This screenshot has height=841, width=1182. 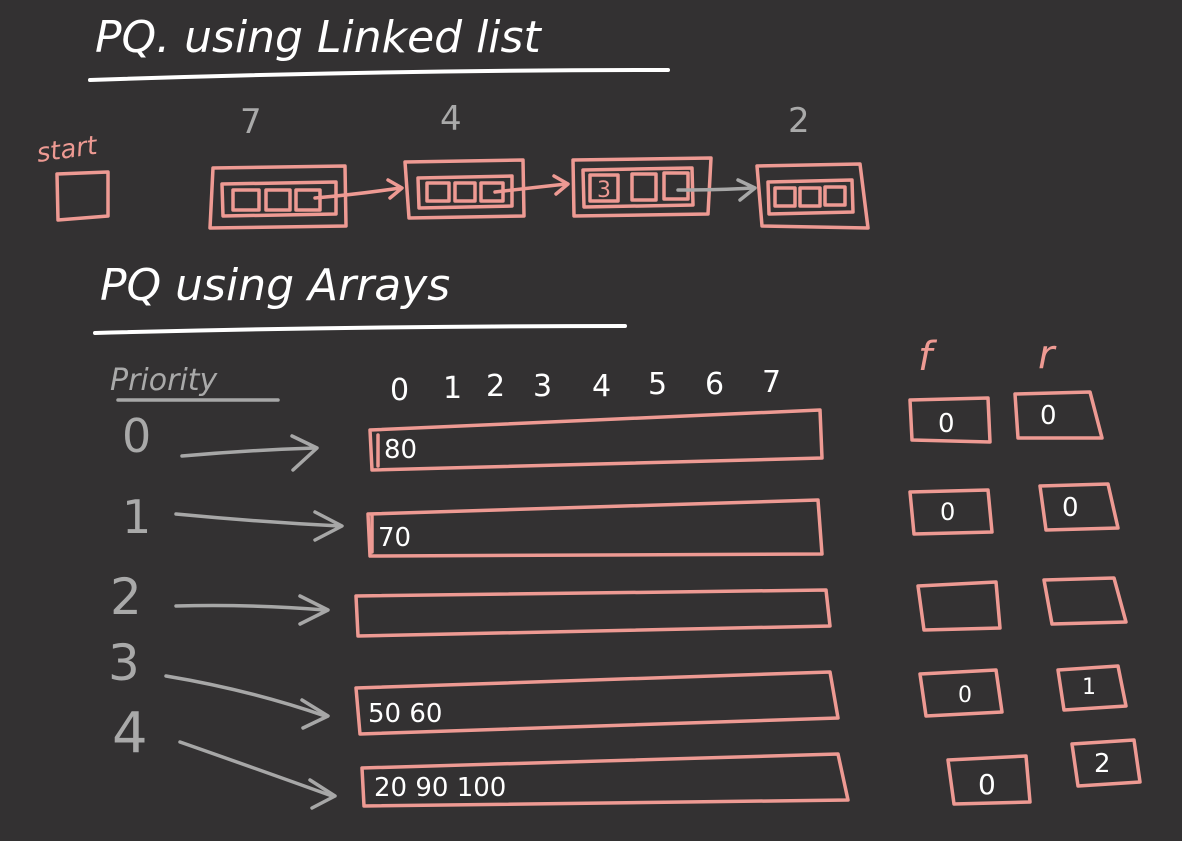 I want to click on start-pointer-box, so click(x=82, y=196).